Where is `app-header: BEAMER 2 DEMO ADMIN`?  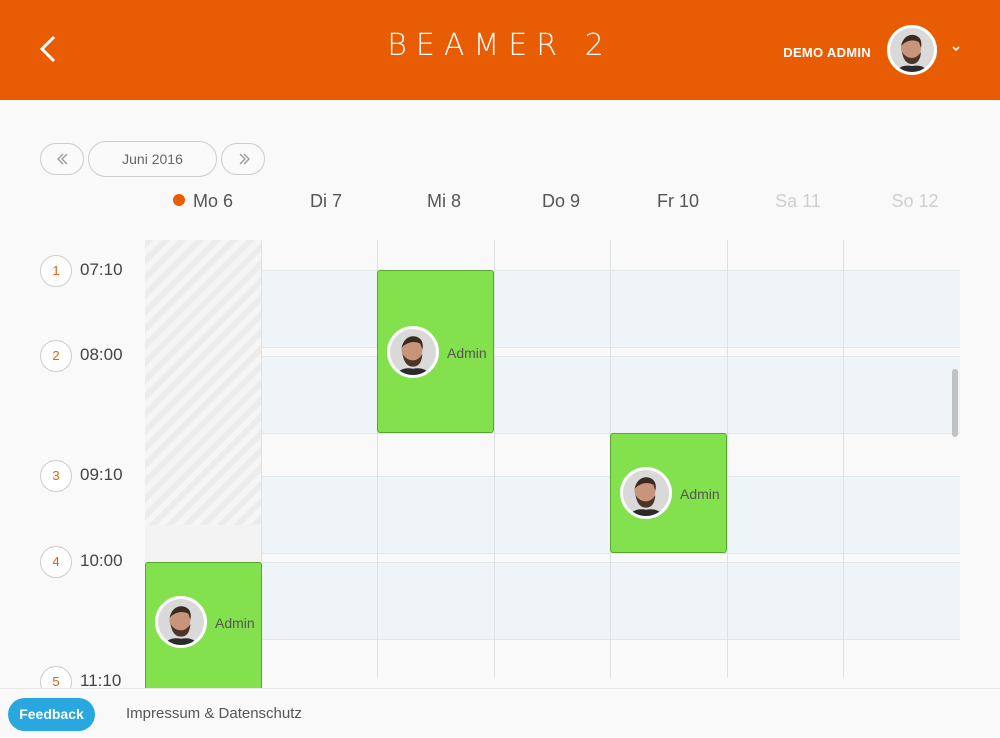
app-header: BEAMER 2 DEMO ADMIN is located at coordinates (500, 50).